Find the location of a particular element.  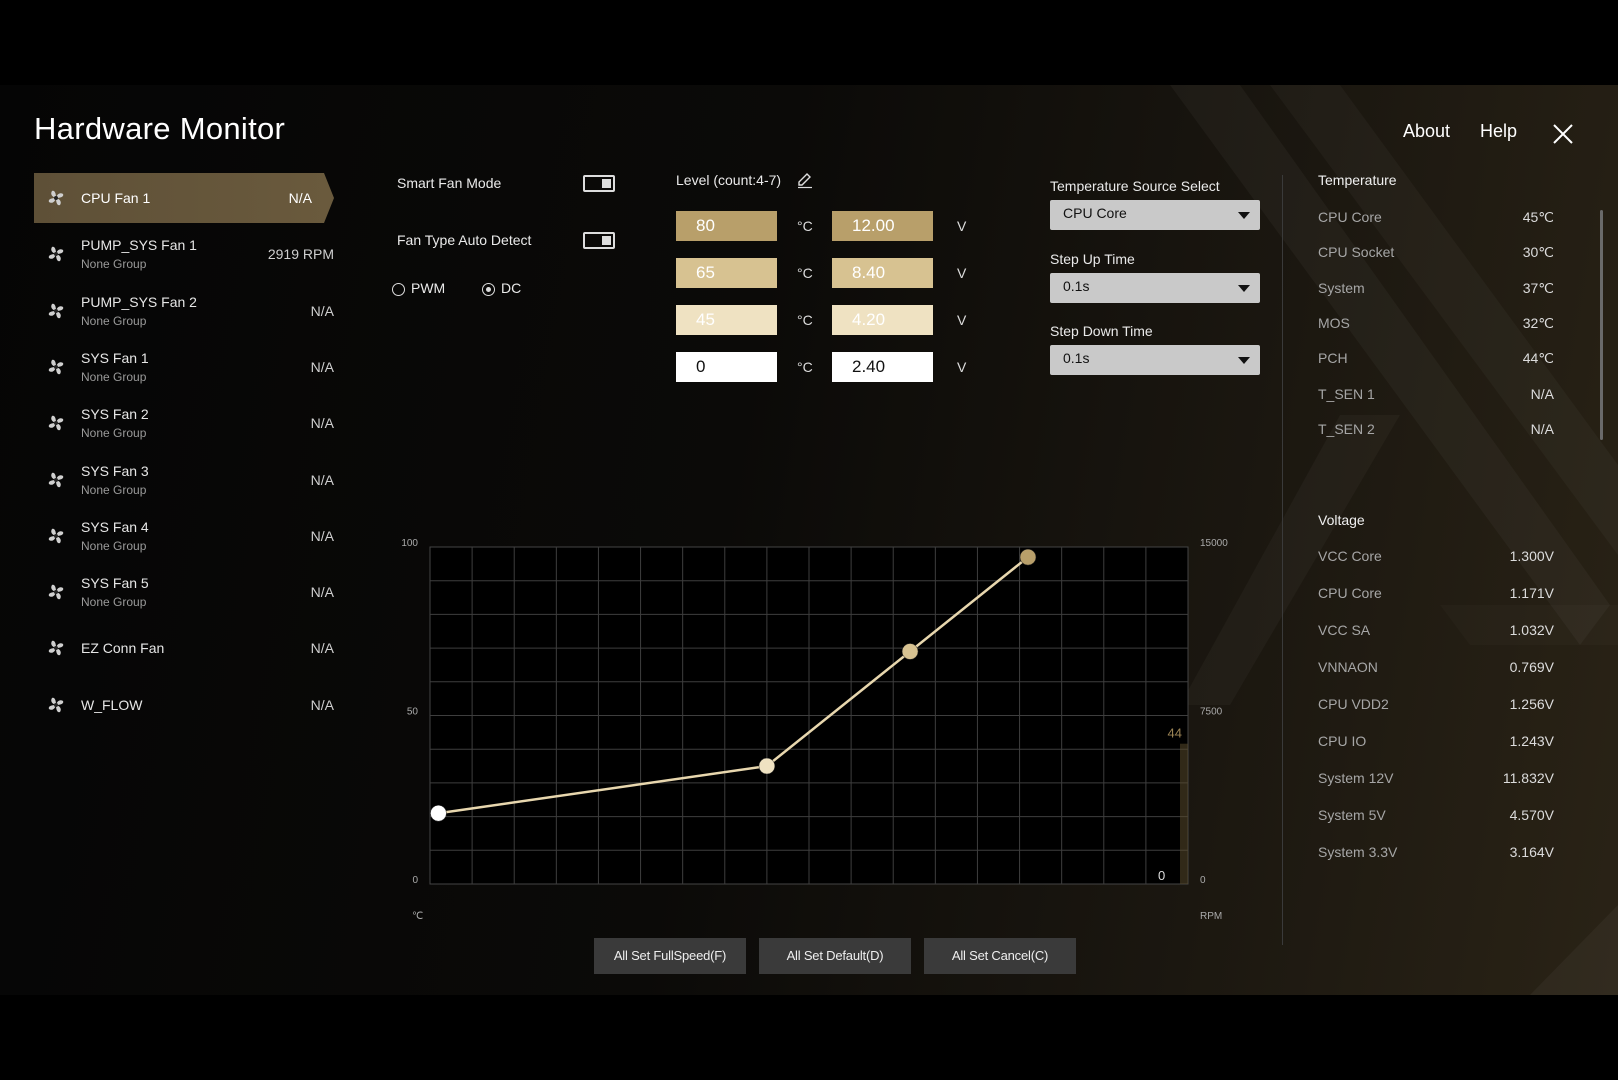

voltage-row: VCC Core 1.300V is located at coordinates (1436, 557).